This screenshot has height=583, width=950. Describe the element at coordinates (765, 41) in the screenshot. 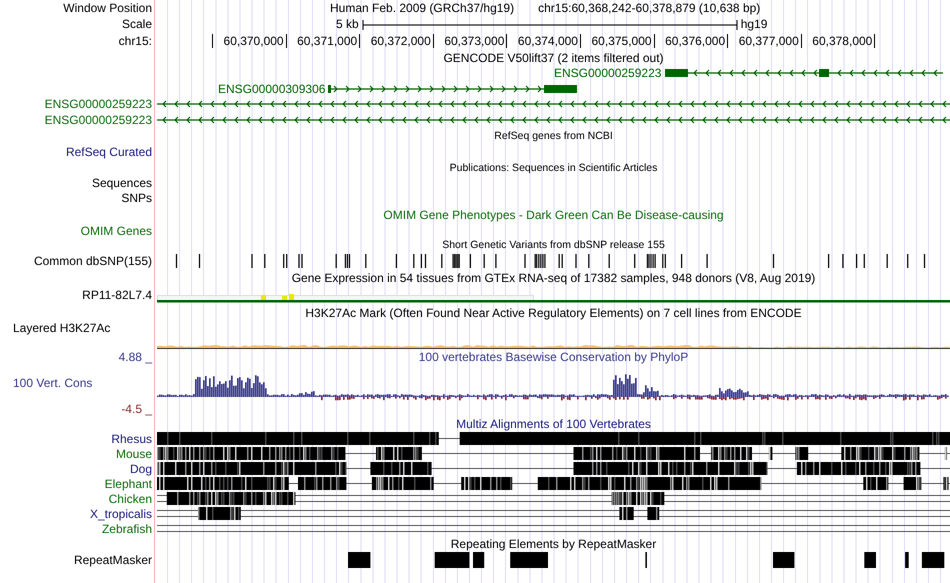

I see `ruler-label: 60,377,000` at that location.